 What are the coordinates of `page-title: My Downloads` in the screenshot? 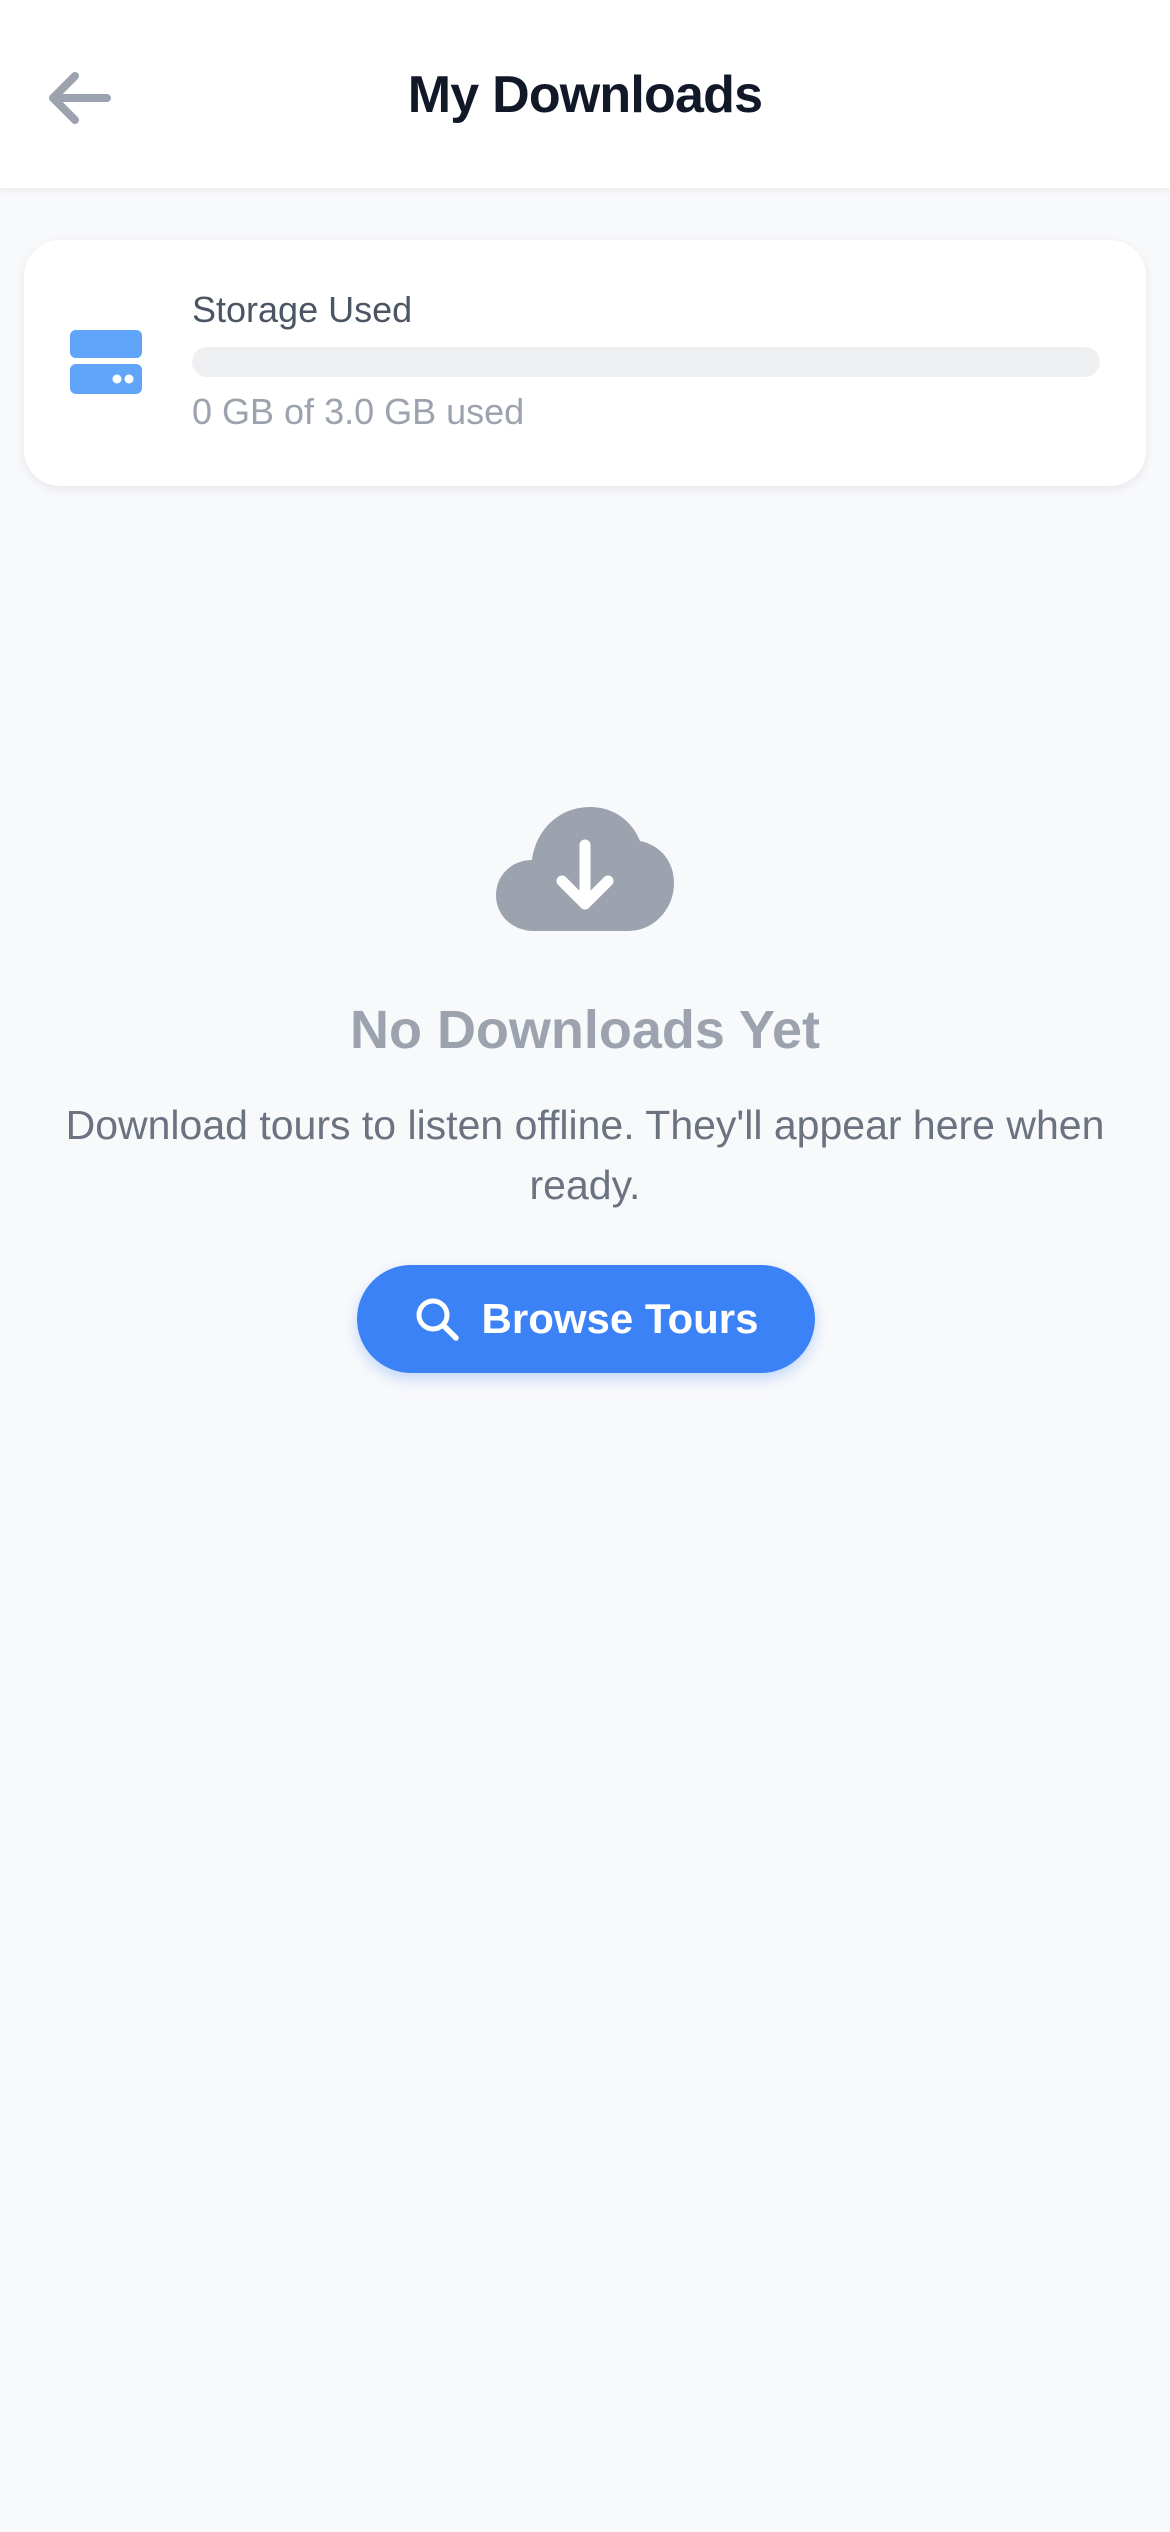 It's located at (585, 95).